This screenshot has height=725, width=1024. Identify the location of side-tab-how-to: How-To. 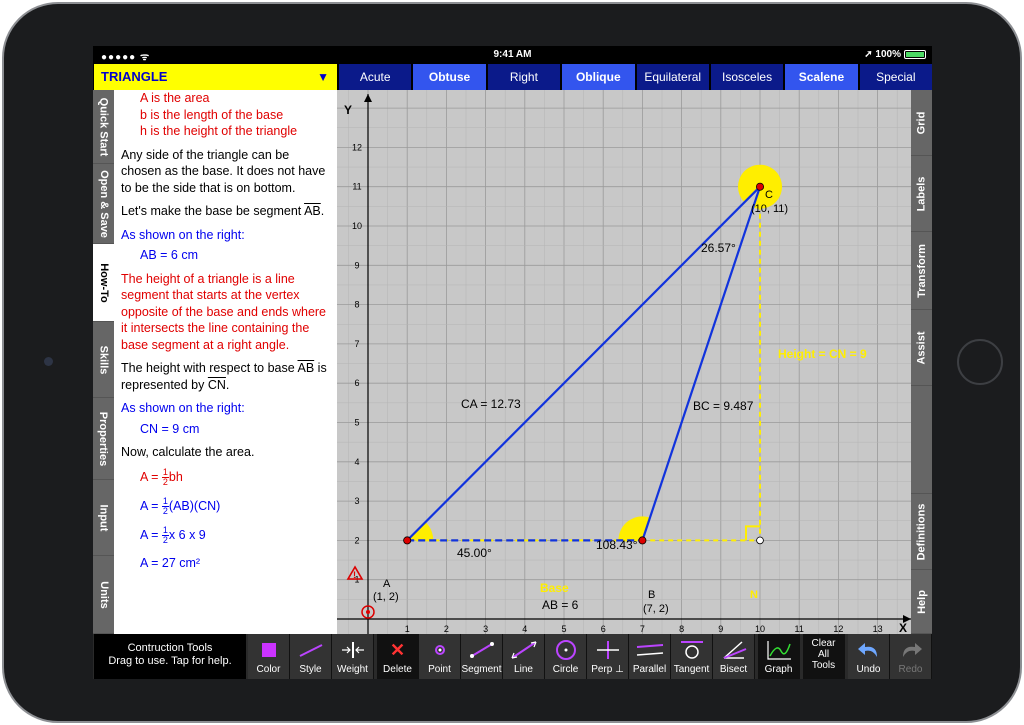
(103, 283).